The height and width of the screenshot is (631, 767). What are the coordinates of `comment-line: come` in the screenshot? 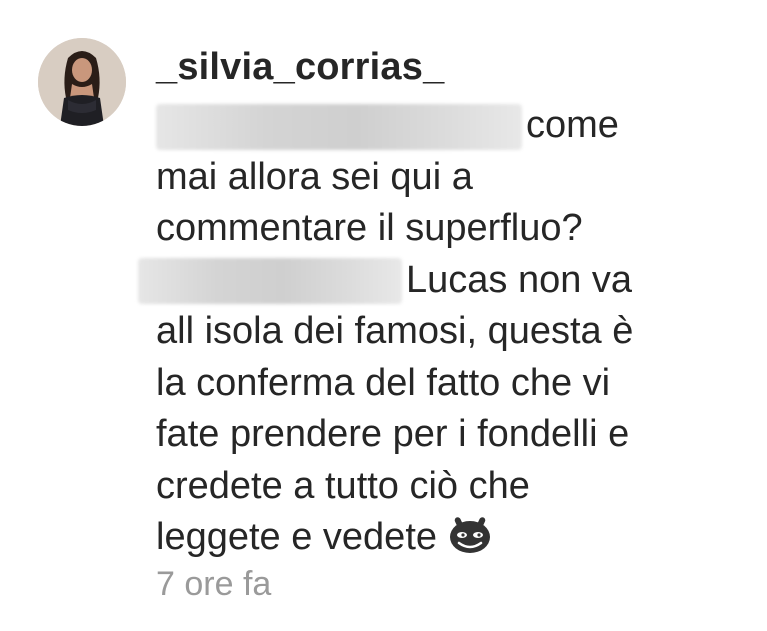 It's located at (451, 126).